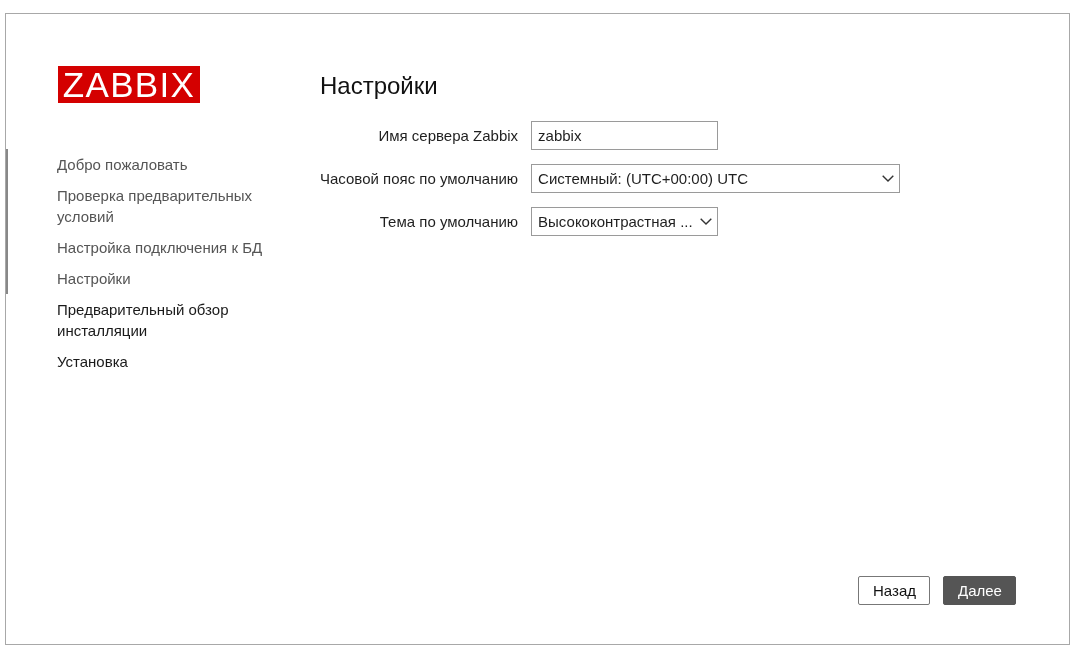  I want to click on text-input: zabbix, so click(625, 135).